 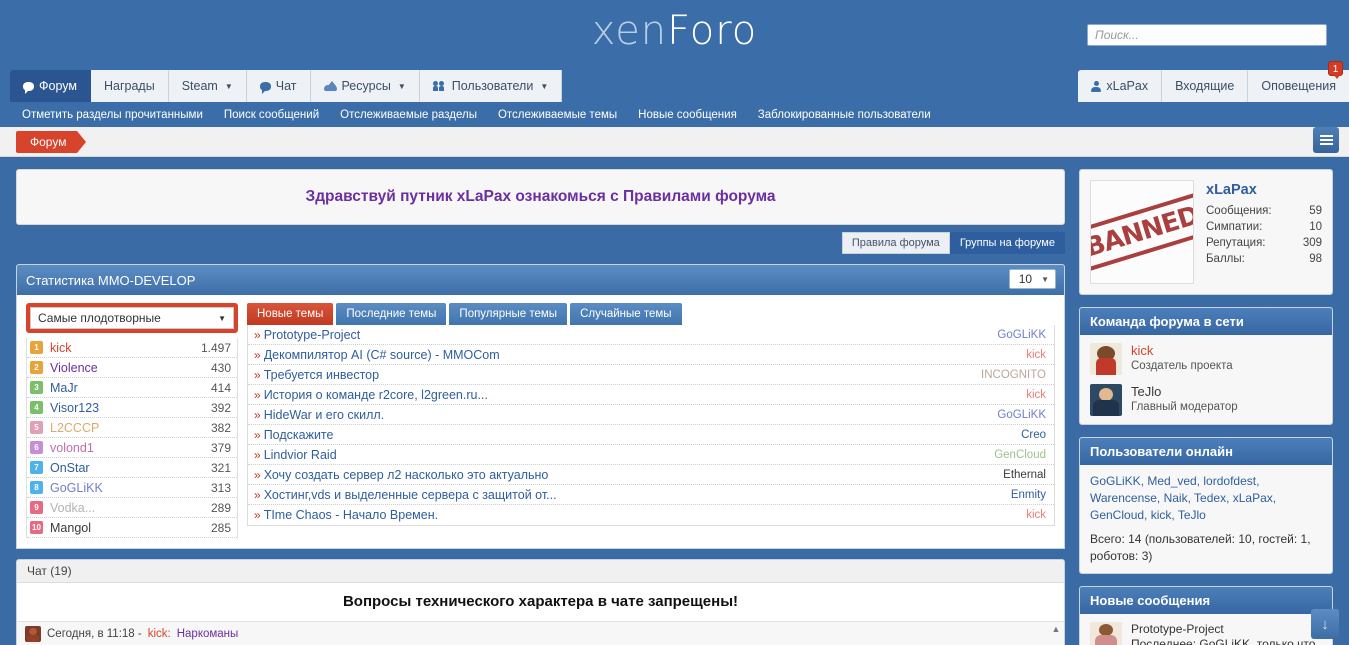 I want to click on thread-title: HideWar и его скилл., so click(x=626, y=415).